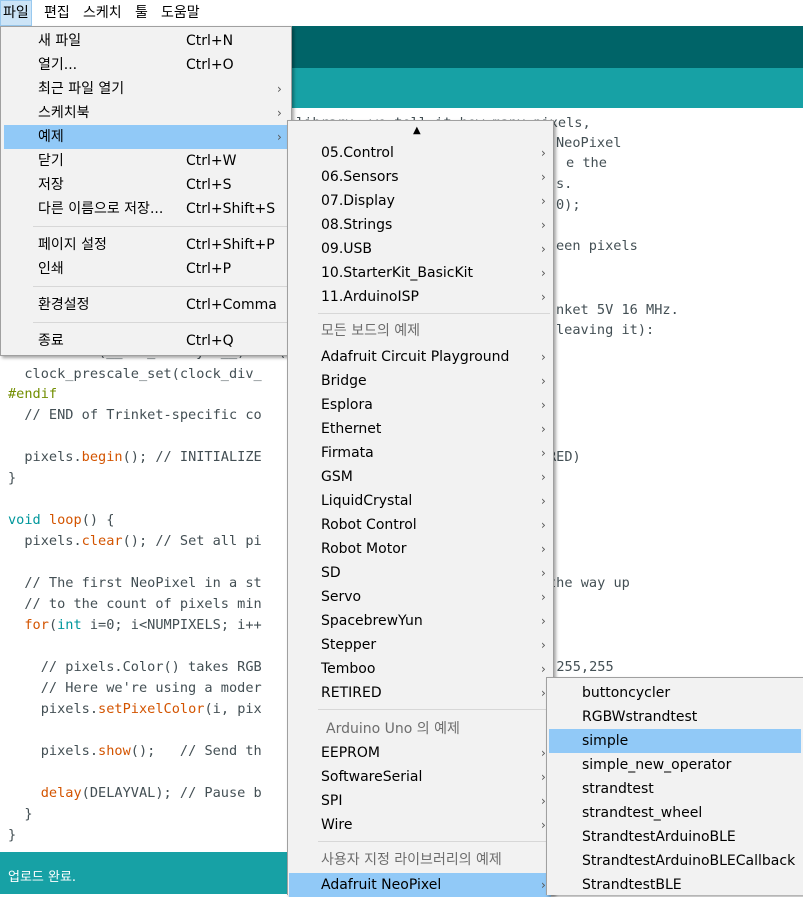 This screenshot has width=803, height=897. Describe the element at coordinates (146, 185) in the screenshot. I see `menu-item-save: 저장 Ctrl+S` at that location.